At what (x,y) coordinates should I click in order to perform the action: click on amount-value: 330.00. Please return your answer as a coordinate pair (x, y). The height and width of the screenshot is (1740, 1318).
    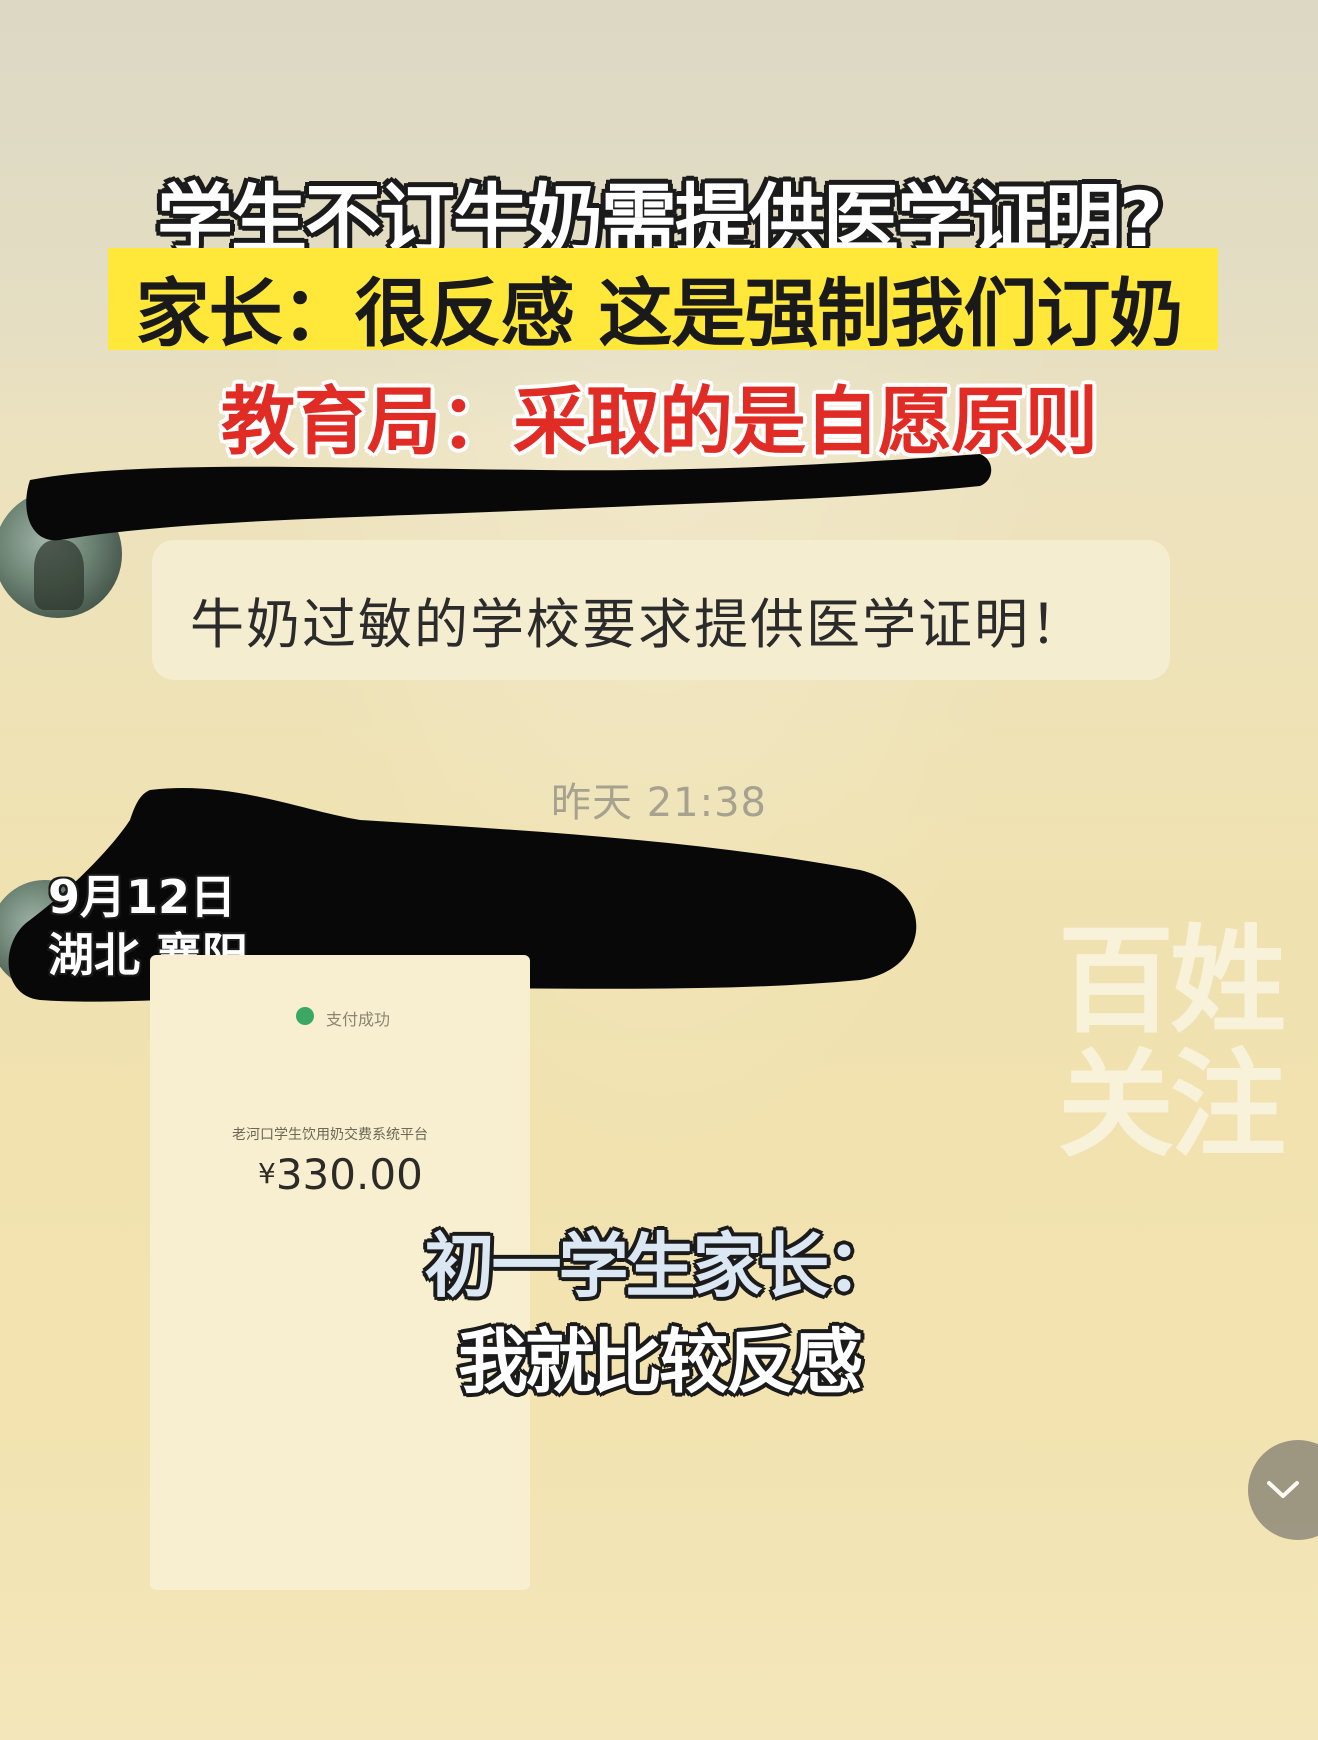
    Looking at the image, I should click on (349, 1174).